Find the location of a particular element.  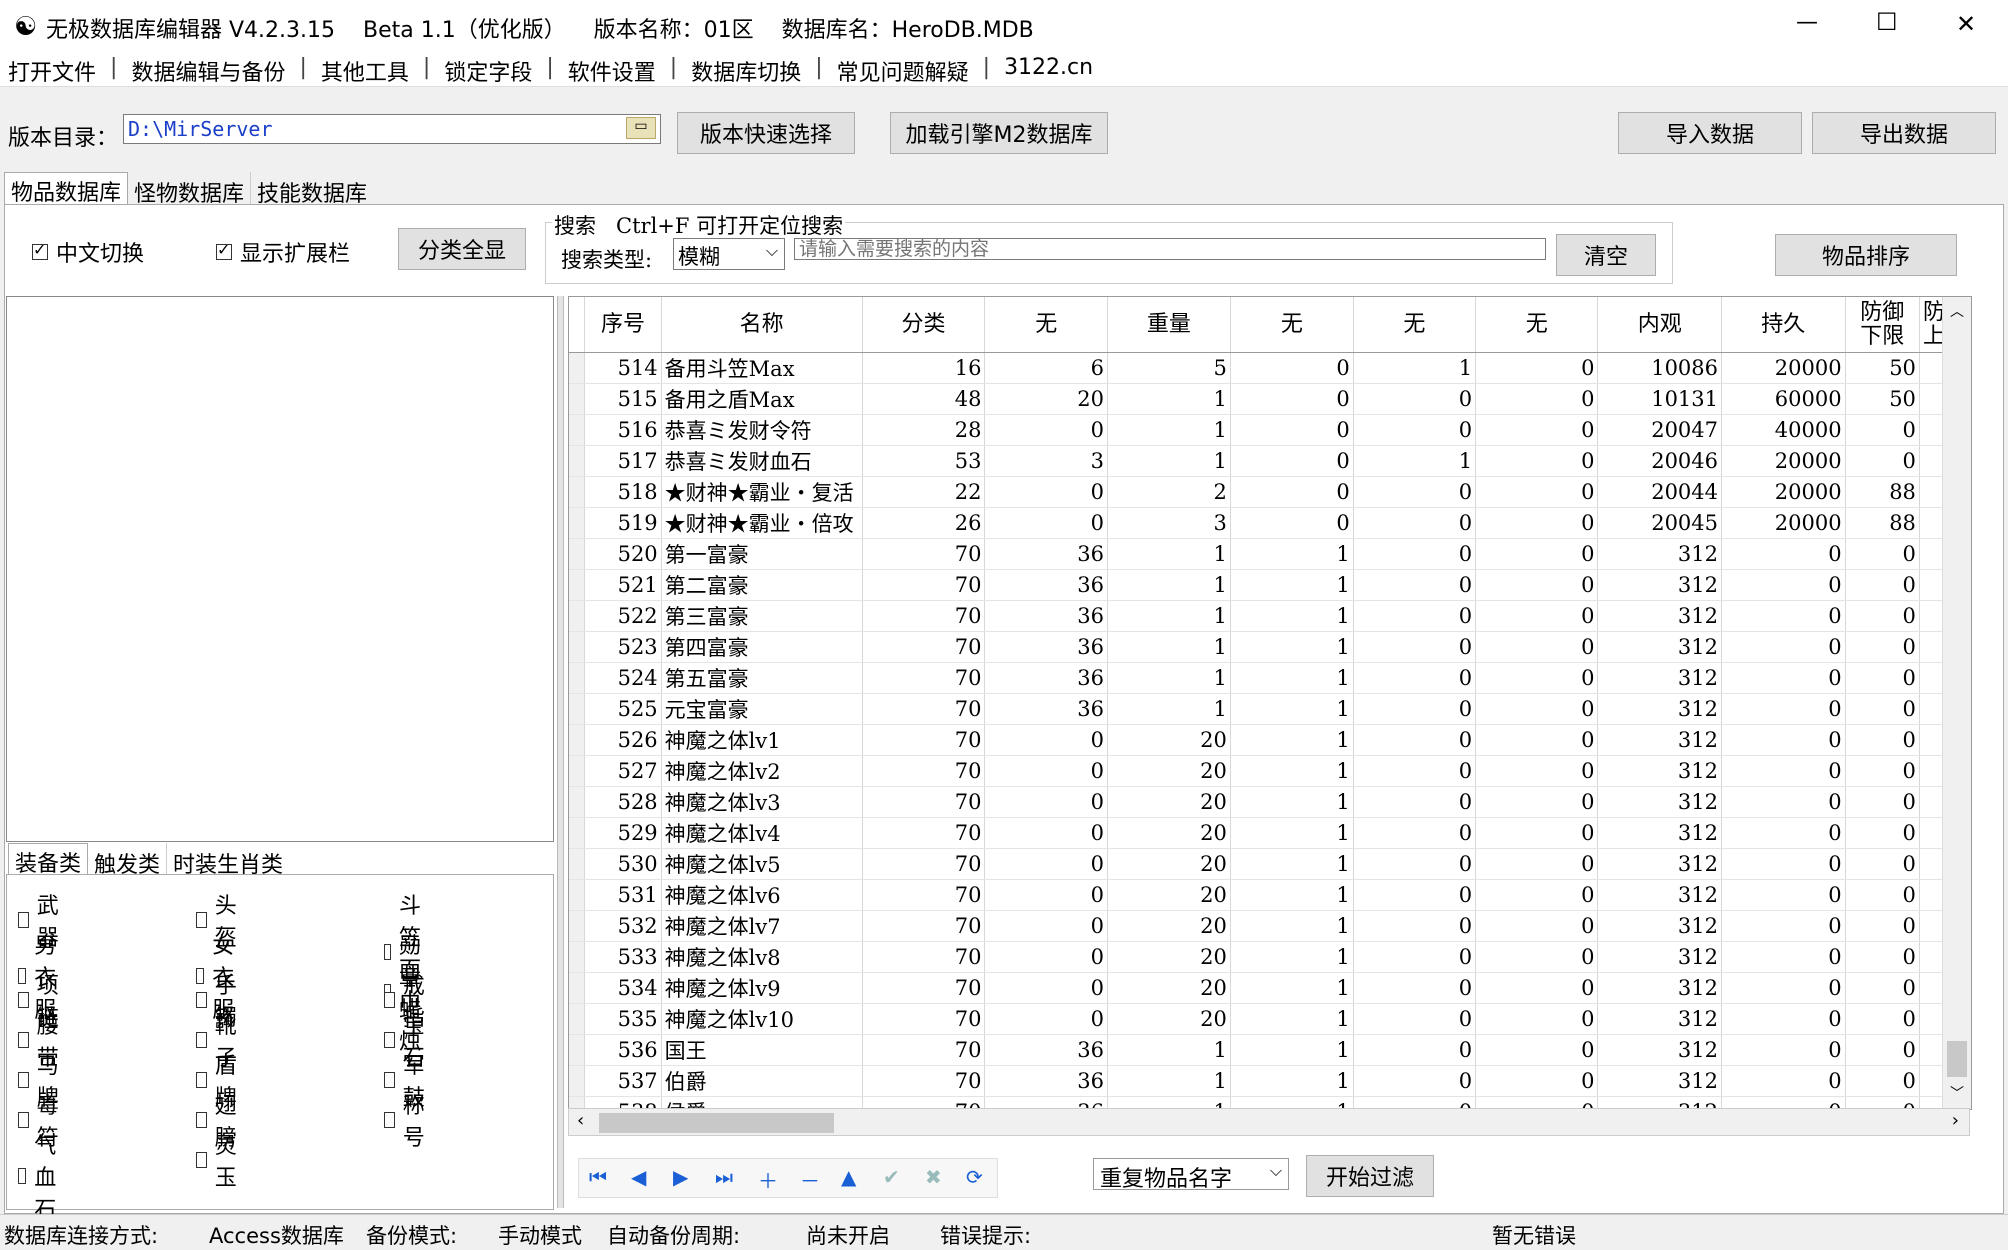

search-input is located at coordinates (1170, 249).